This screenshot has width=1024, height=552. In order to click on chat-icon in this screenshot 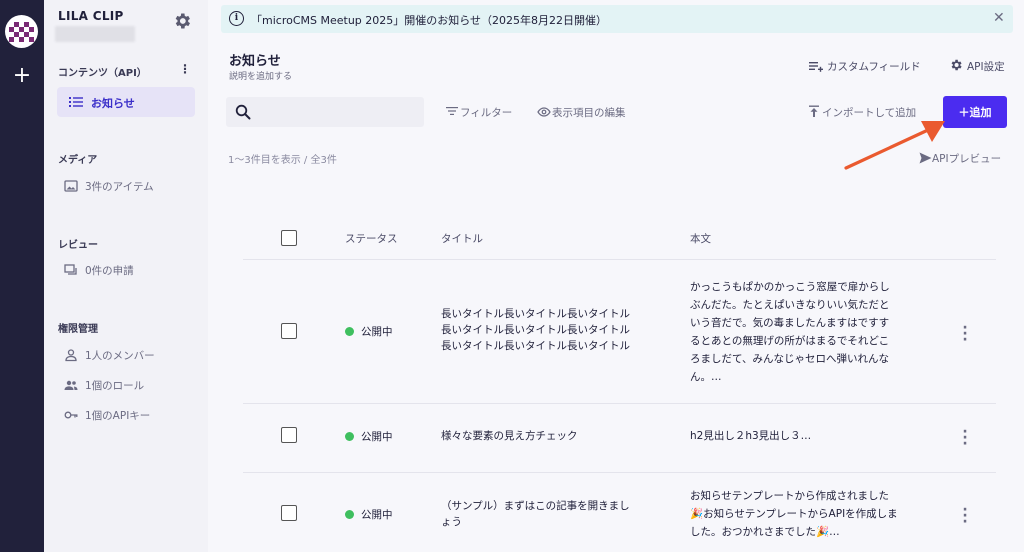, I will do `click(70, 269)`.